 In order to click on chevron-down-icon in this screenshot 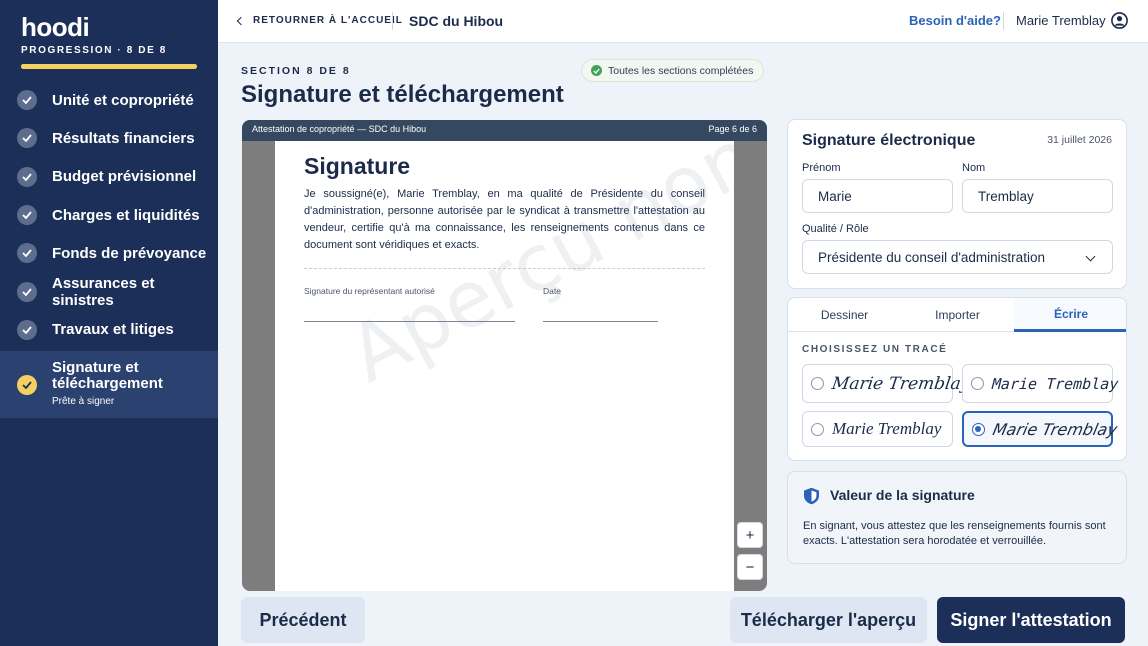, I will do `click(1090, 256)`.